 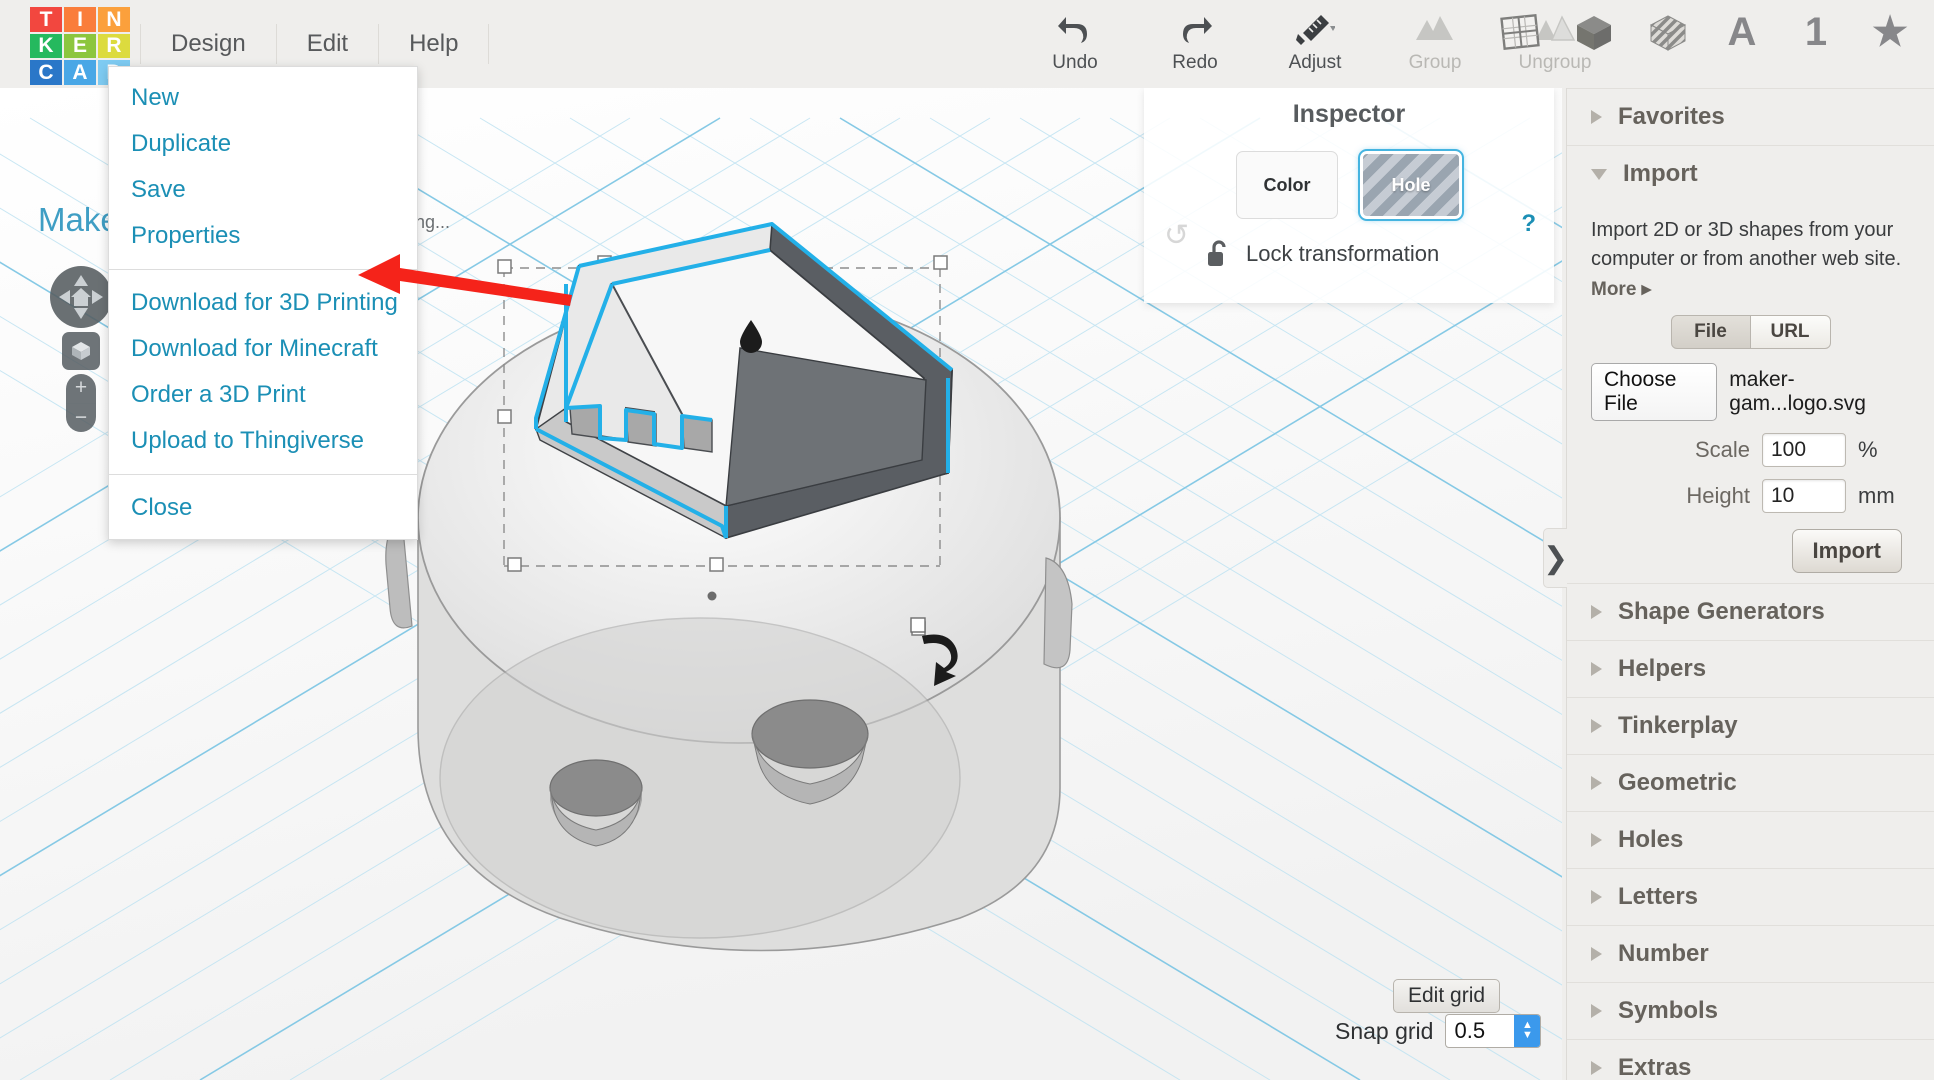 I want to click on import-button: Import, so click(x=1846, y=551).